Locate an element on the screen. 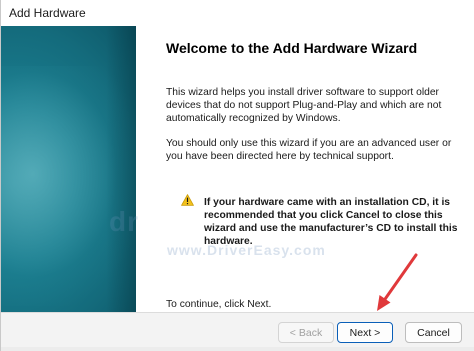  taskbar-edge is located at coordinates (237, 349).